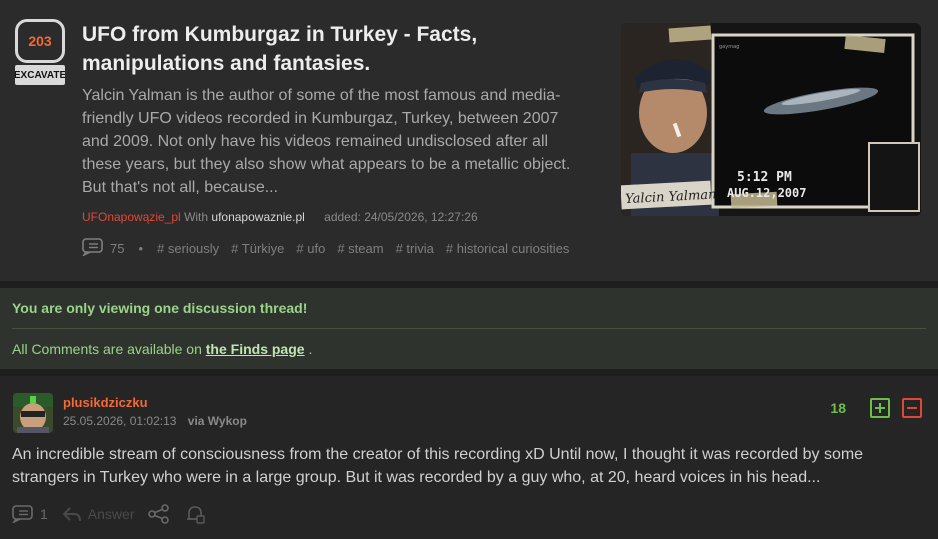 This screenshot has height=539, width=938. Describe the element at coordinates (838, 408) in the screenshot. I see `comment-score: 18` at that location.